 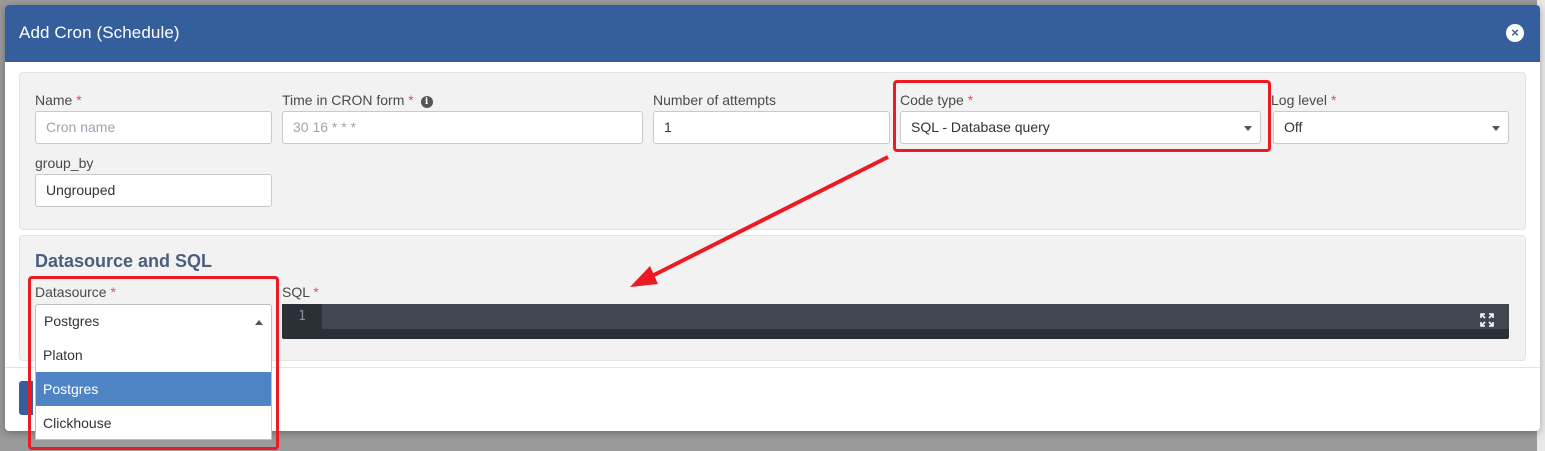 I want to click on dropdown-option-postgres: Postgres, so click(x=153, y=389).